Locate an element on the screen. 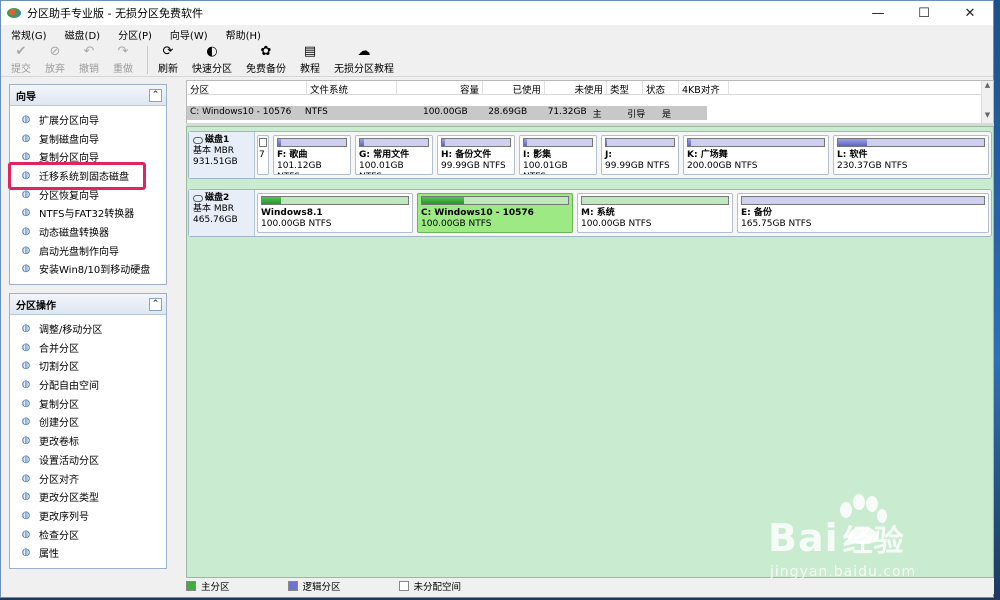 Image resolution: width=1000 pixels, height=600 pixels. column-header: 状态 is located at coordinates (661, 88).